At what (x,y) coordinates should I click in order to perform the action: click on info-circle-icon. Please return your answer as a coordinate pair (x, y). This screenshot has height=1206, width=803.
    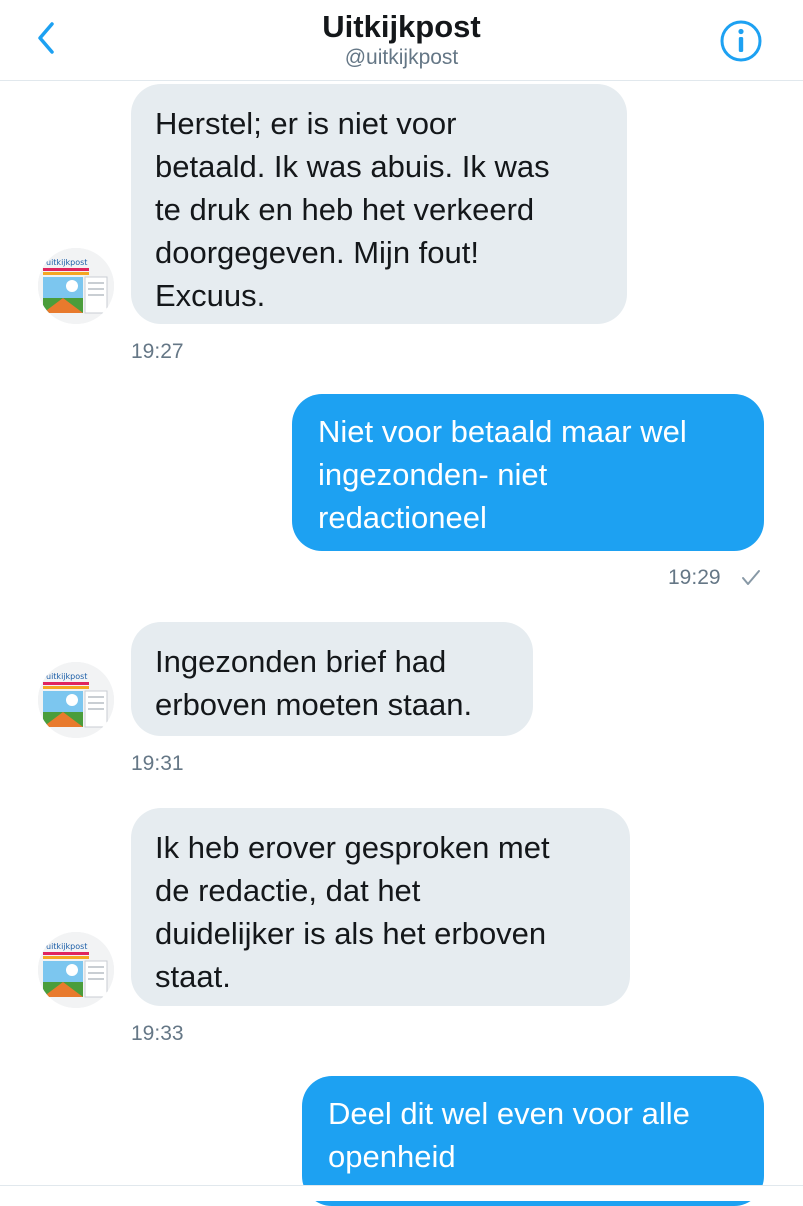
    Looking at the image, I should click on (741, 41).